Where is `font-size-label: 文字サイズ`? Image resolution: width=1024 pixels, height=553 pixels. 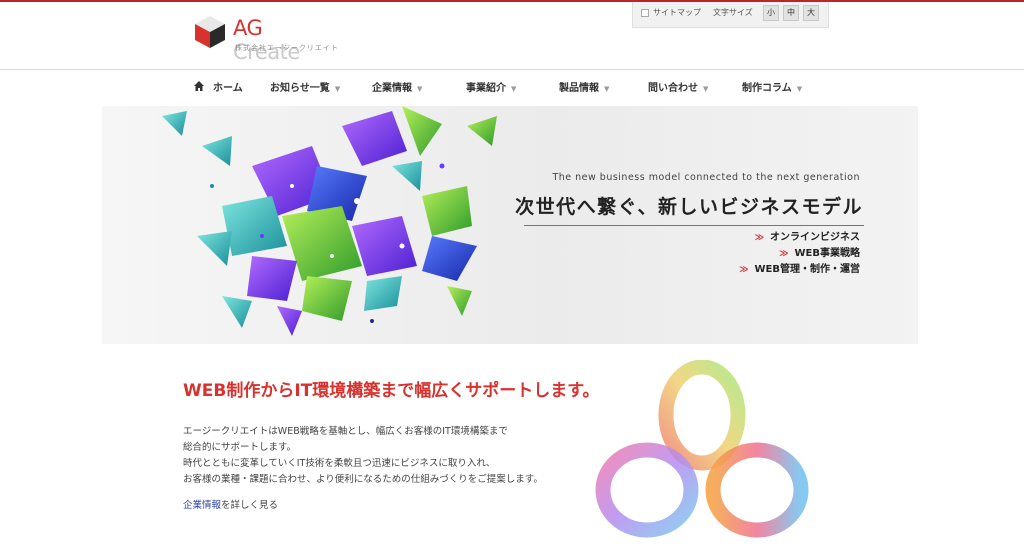
font-size-label: 文字サイズ is located at coordinates (733, 12).